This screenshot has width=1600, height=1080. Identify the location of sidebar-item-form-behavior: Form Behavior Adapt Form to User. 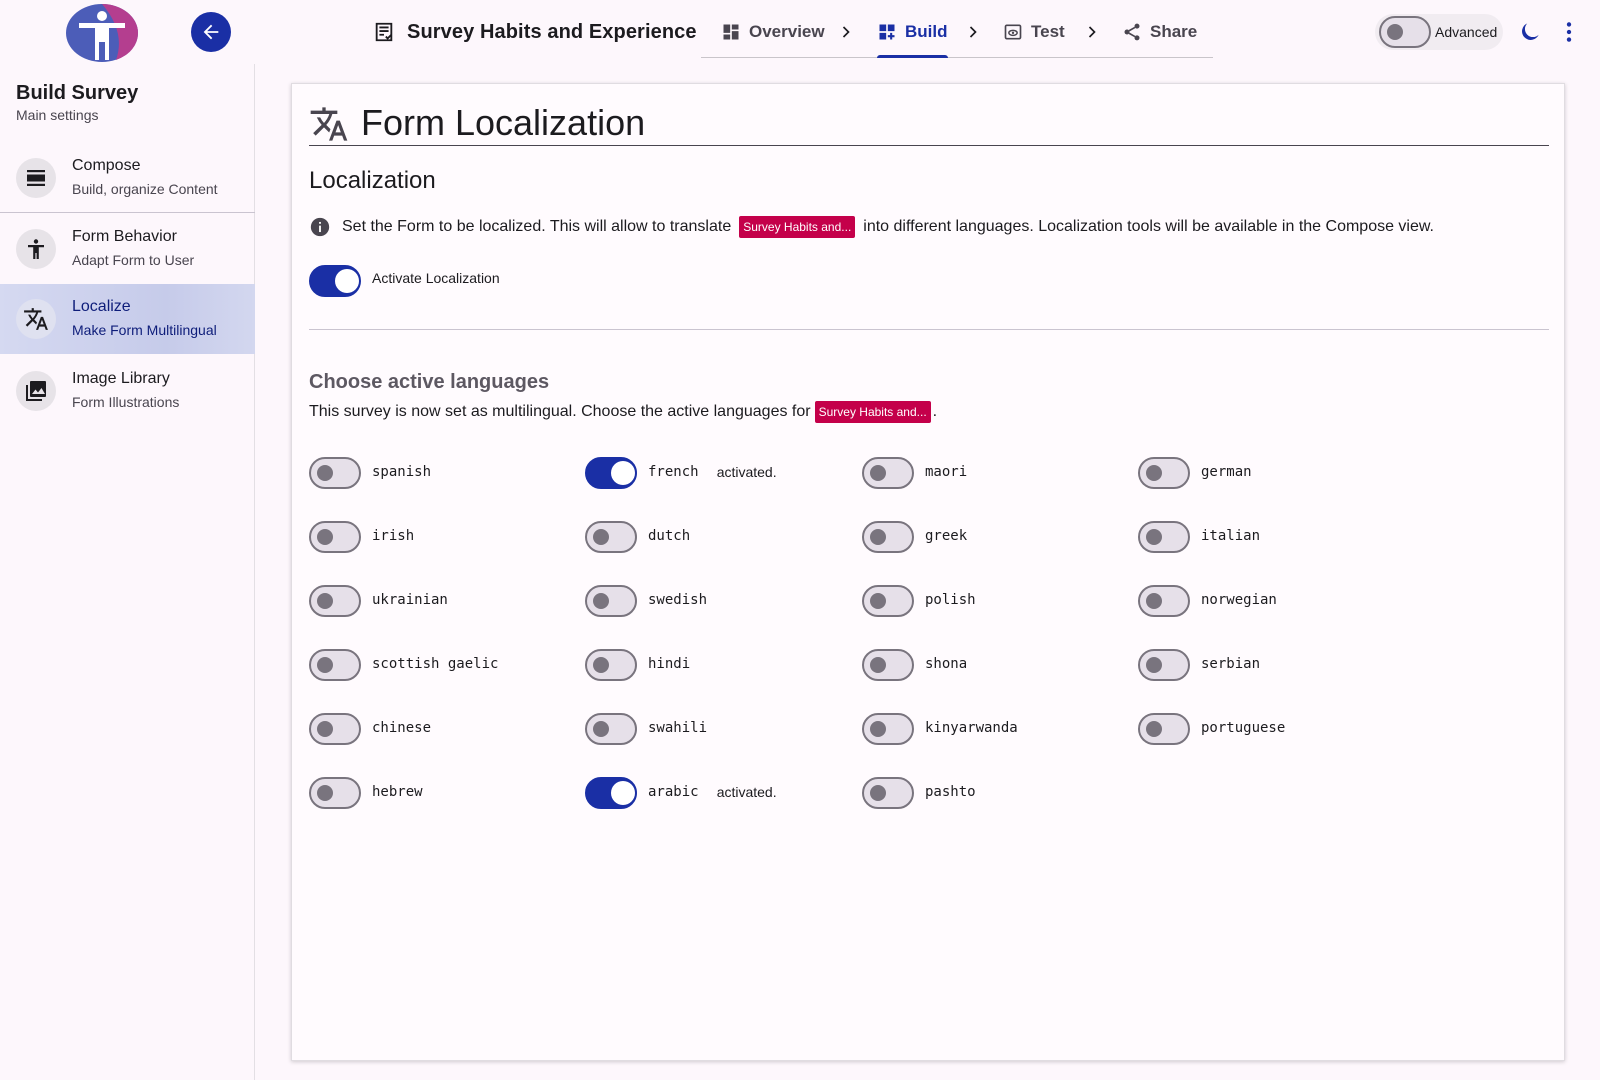
(127, 249).